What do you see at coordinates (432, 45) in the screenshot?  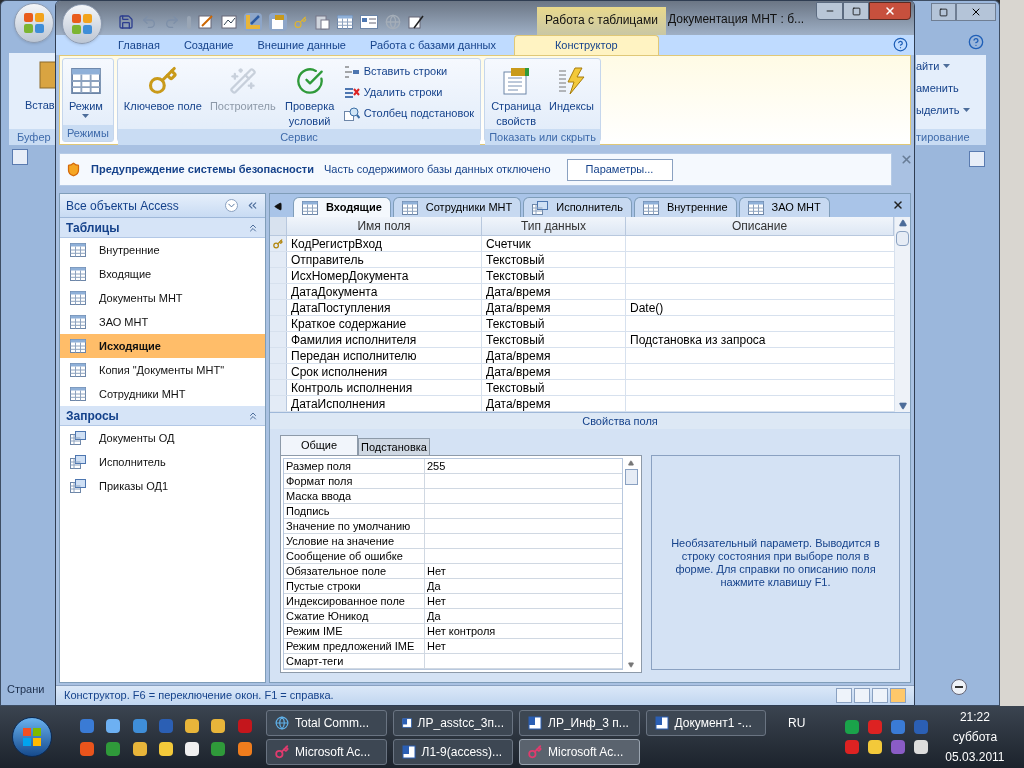 I see `ribbon-tab: Работа с базами данных` at bounding box center [432, 45].